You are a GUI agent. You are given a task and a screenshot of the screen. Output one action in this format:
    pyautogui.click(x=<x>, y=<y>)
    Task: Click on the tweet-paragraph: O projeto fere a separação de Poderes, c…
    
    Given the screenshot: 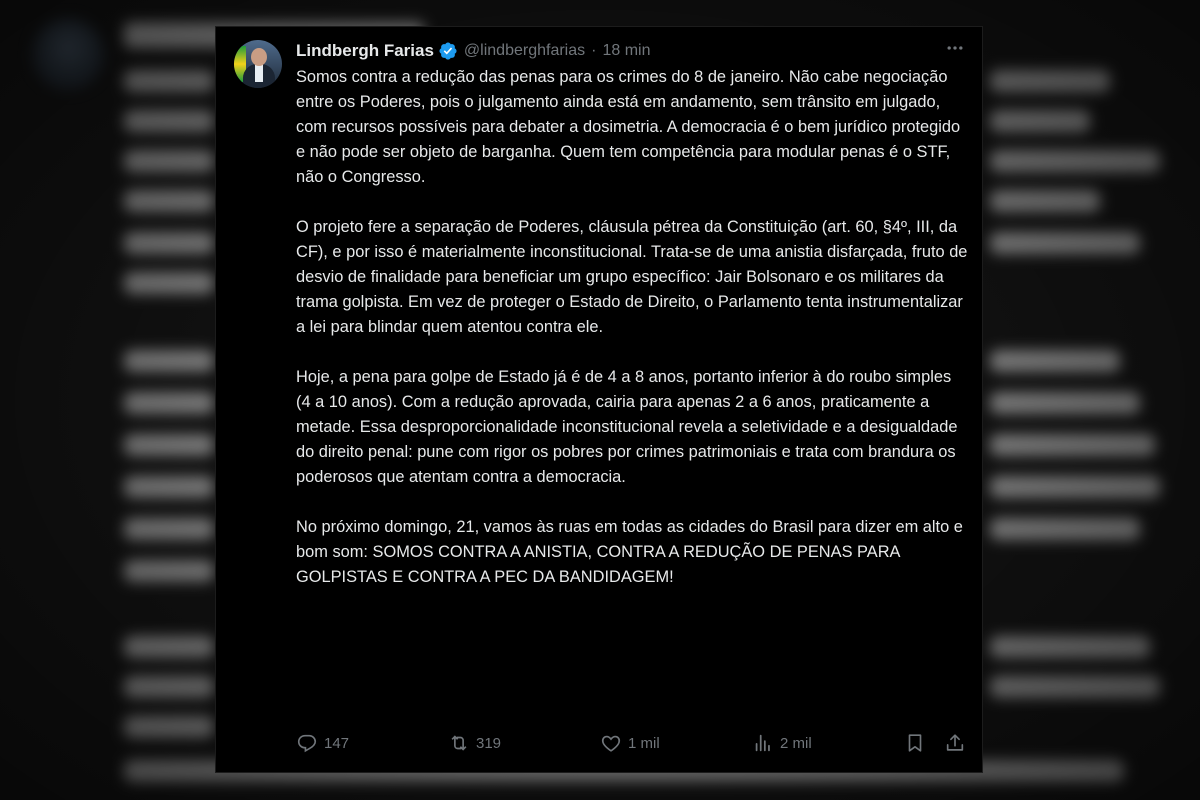 What is the action you would take?
    pyautogui.click(x=632, y=277)
    